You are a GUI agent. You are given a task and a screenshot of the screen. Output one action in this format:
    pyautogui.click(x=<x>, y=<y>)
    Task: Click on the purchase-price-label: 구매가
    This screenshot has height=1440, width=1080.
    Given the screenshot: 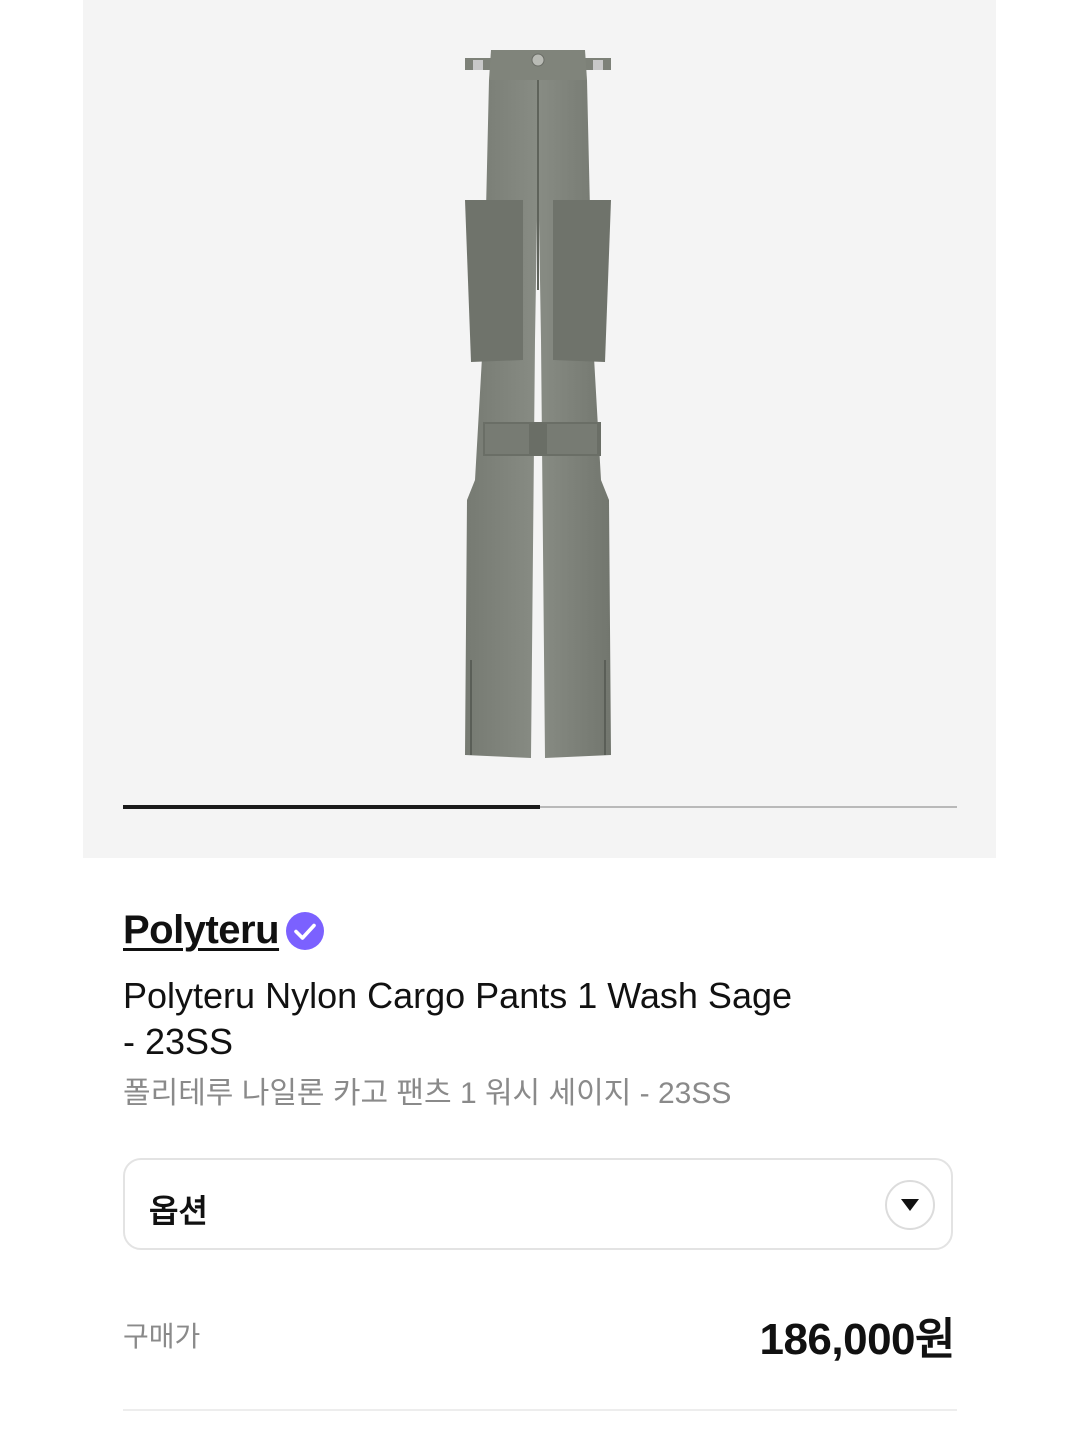 What is the action you would take?
    pyautogui.click(x=162, y=1336)
    